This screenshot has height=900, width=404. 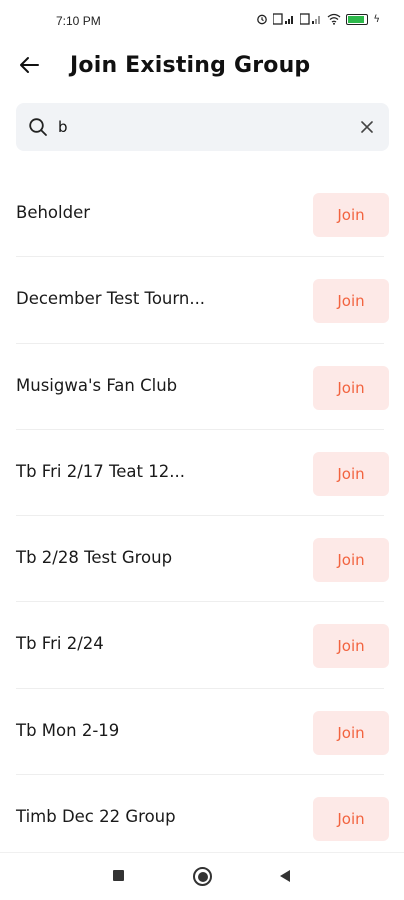 What do you see at coordinates (94, 558) in the screenshot?
I see `group-name: Tb 2/28 Test Group` at bounding box center [94, 558].